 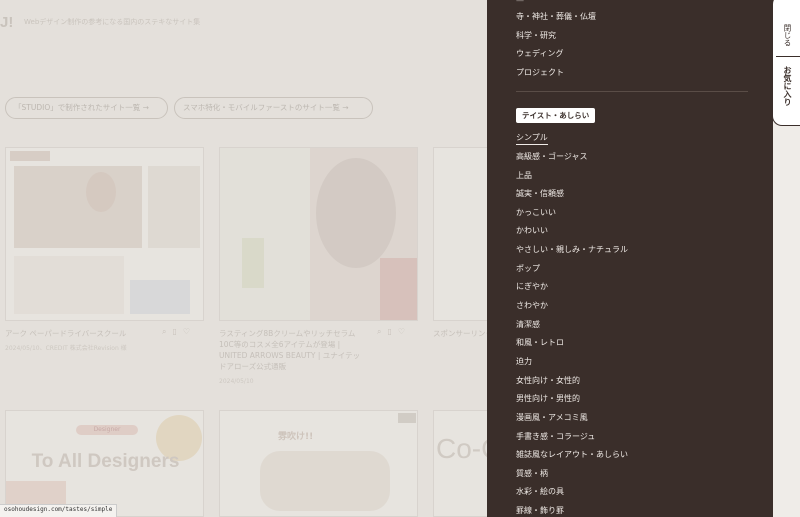 What do you see at coordinates (528, 269) in the screenshot?
I see `drawer-item: ポップ` at bounding box center [528, 269].